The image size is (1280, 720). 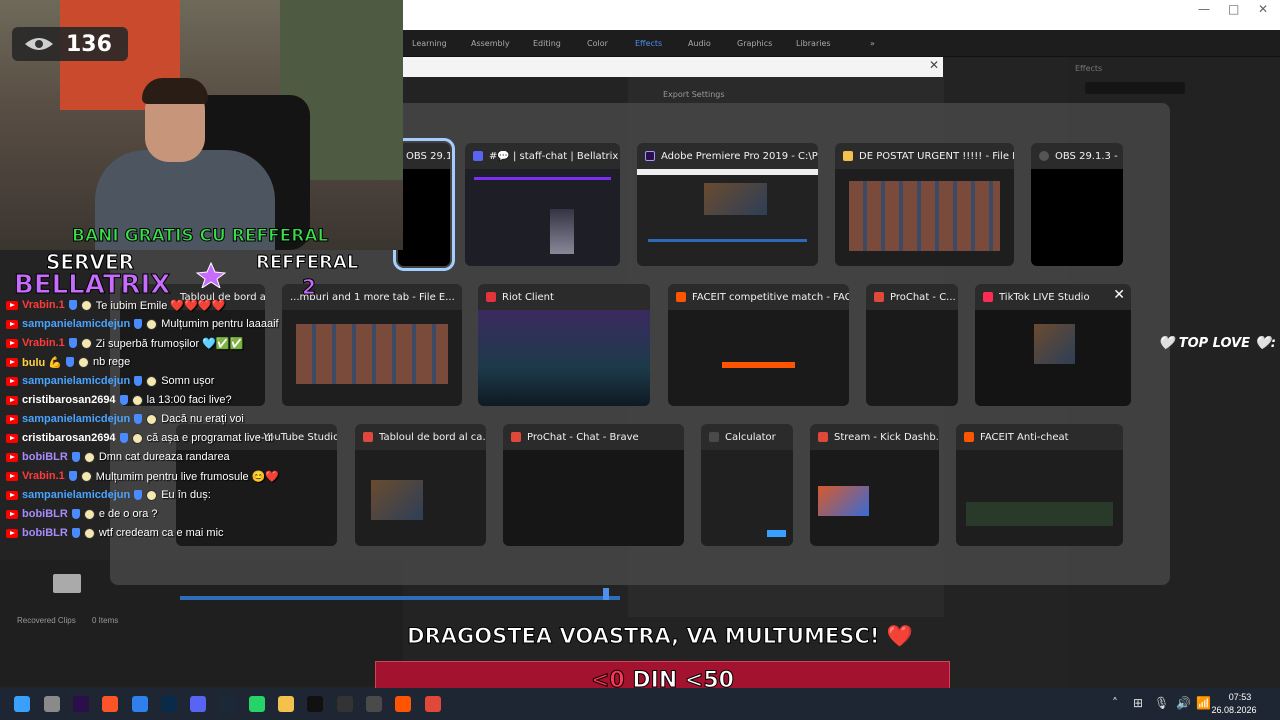 What do you see at coordinates (648, 43) in the screenshot?
I see `tab-effects: Effects` at bounding box center [648, 43].